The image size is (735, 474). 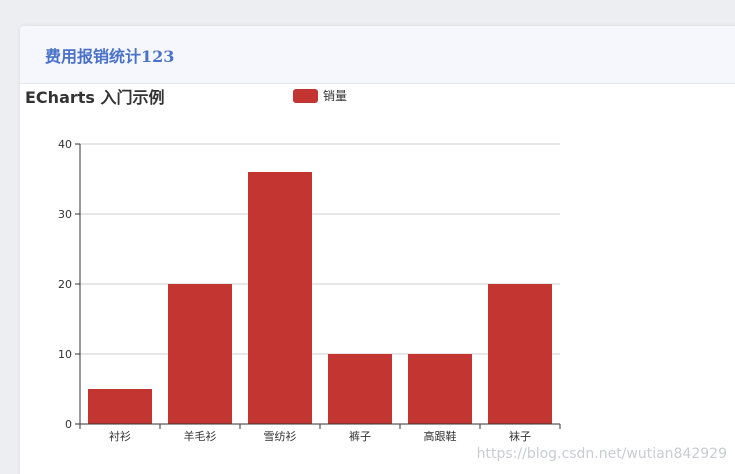 I want to click on y-tick-label: 10, so click(x=65, y=354).